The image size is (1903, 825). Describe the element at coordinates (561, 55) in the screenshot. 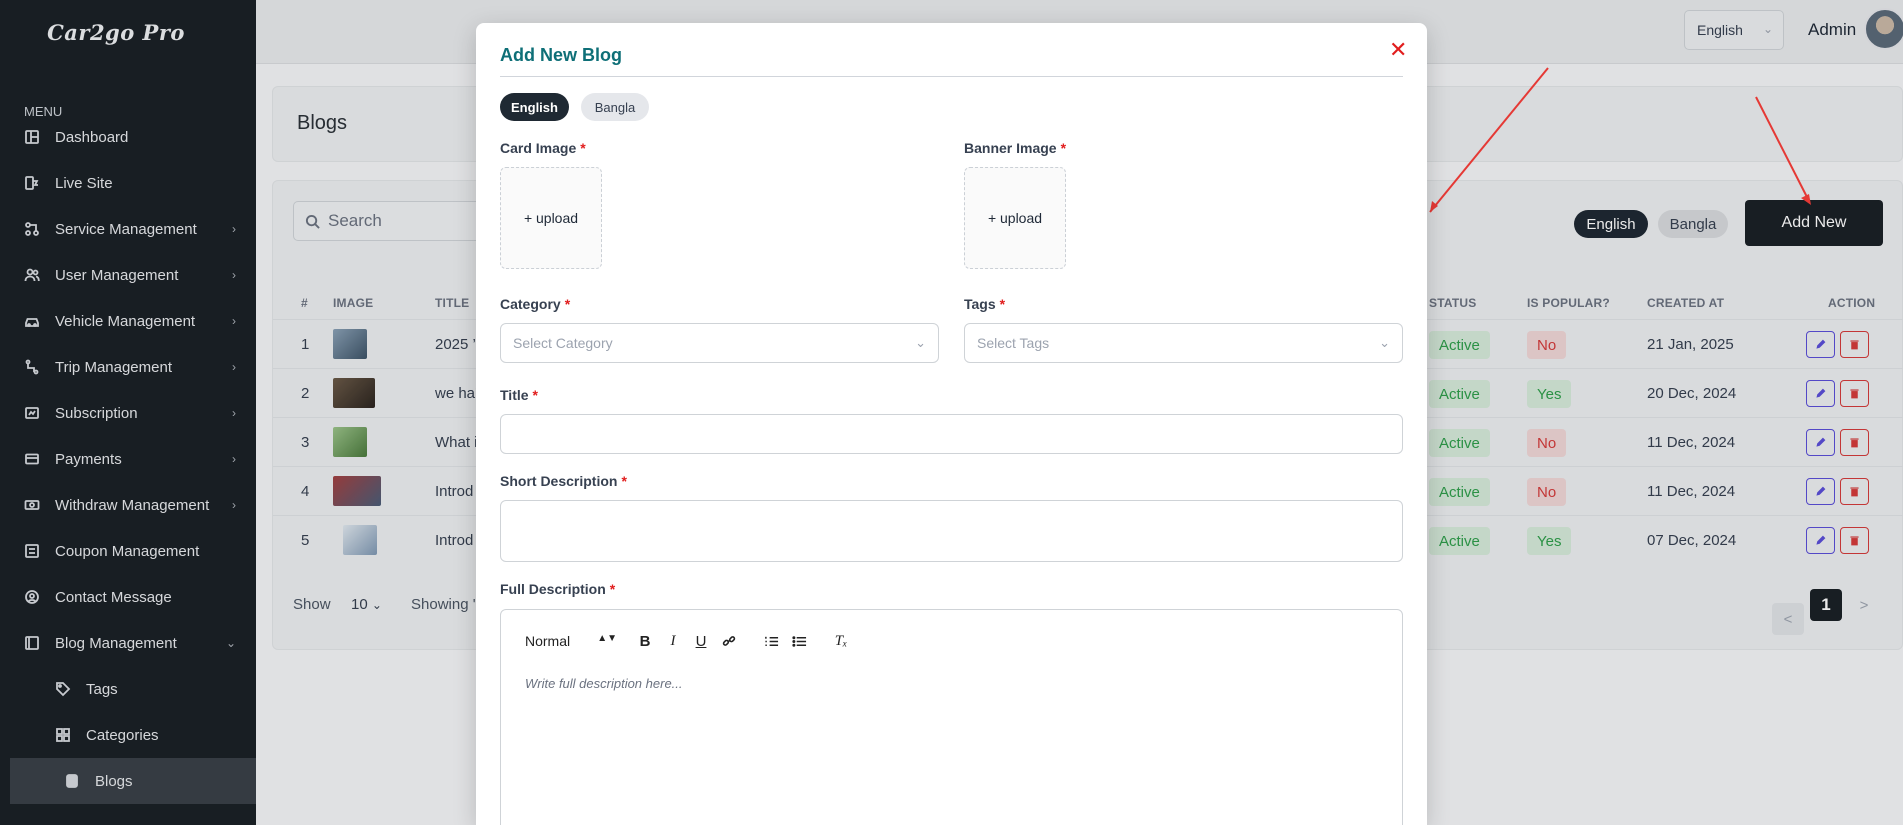

I see `modal-title: Add New Blog` at that location.